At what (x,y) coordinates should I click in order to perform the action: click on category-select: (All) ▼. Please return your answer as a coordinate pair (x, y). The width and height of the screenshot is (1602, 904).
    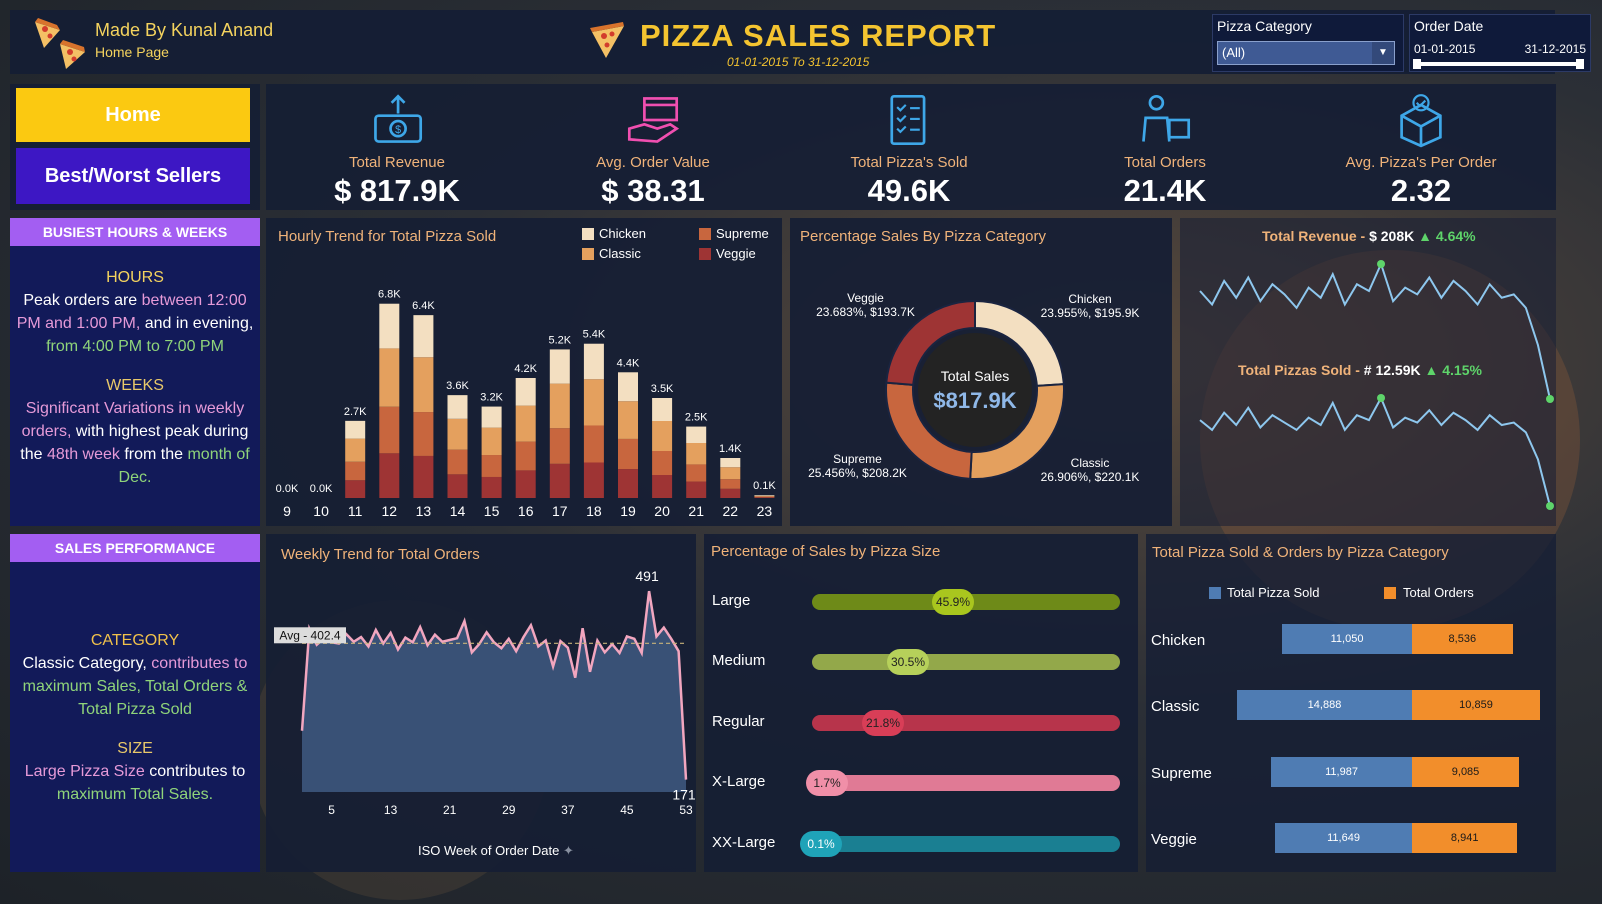
    Looking at the image, I should click on (1306, 53).